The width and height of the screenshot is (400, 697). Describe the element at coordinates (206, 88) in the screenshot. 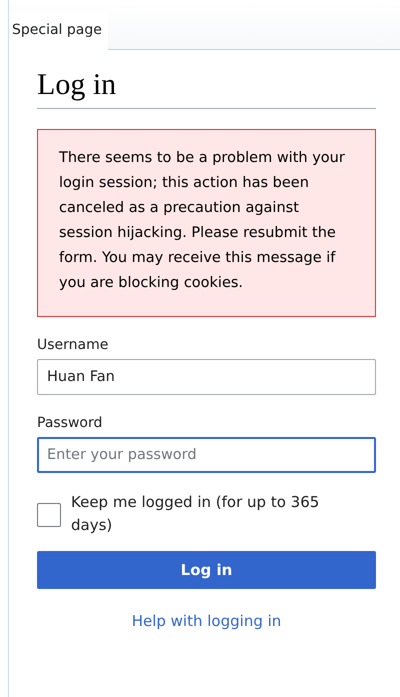

I see `page-heading: Log in` at that location.